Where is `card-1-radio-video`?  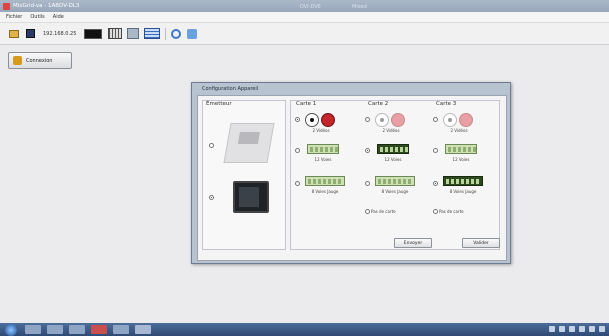
card-1-radio-video is located at coordinates (297, 119).